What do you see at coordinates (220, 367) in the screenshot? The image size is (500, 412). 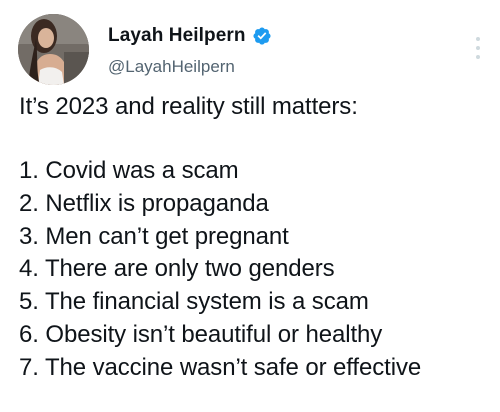 I see `list-item: 7. The vaccine wasn’t safe or effective` at bounding box center [220, 367].